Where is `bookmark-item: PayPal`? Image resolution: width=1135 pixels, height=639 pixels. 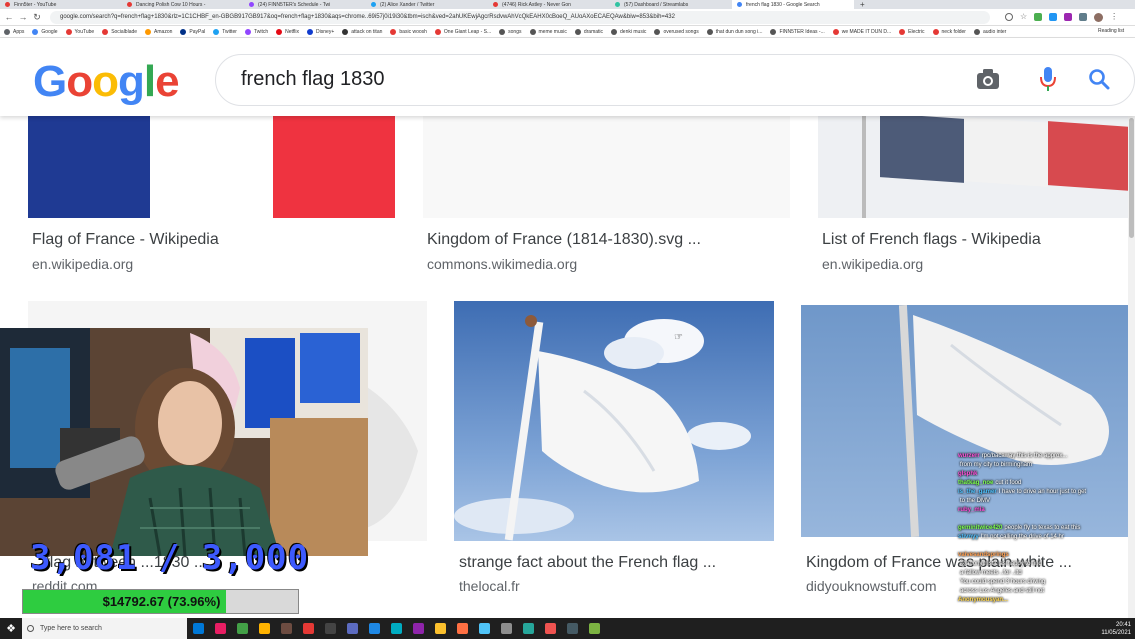 bookmark-item: PayPal is located at coordinates (192, 31).